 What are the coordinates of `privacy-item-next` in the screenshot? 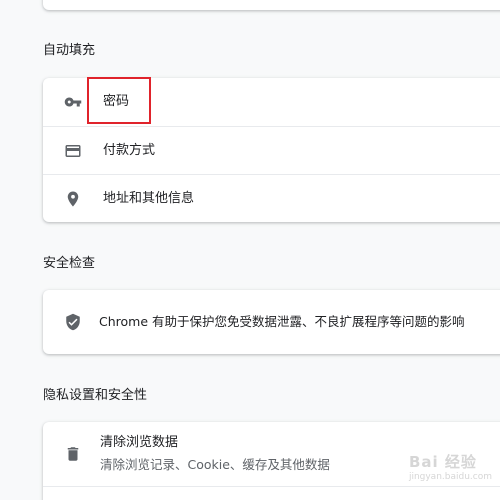 It's located at (271, 493).